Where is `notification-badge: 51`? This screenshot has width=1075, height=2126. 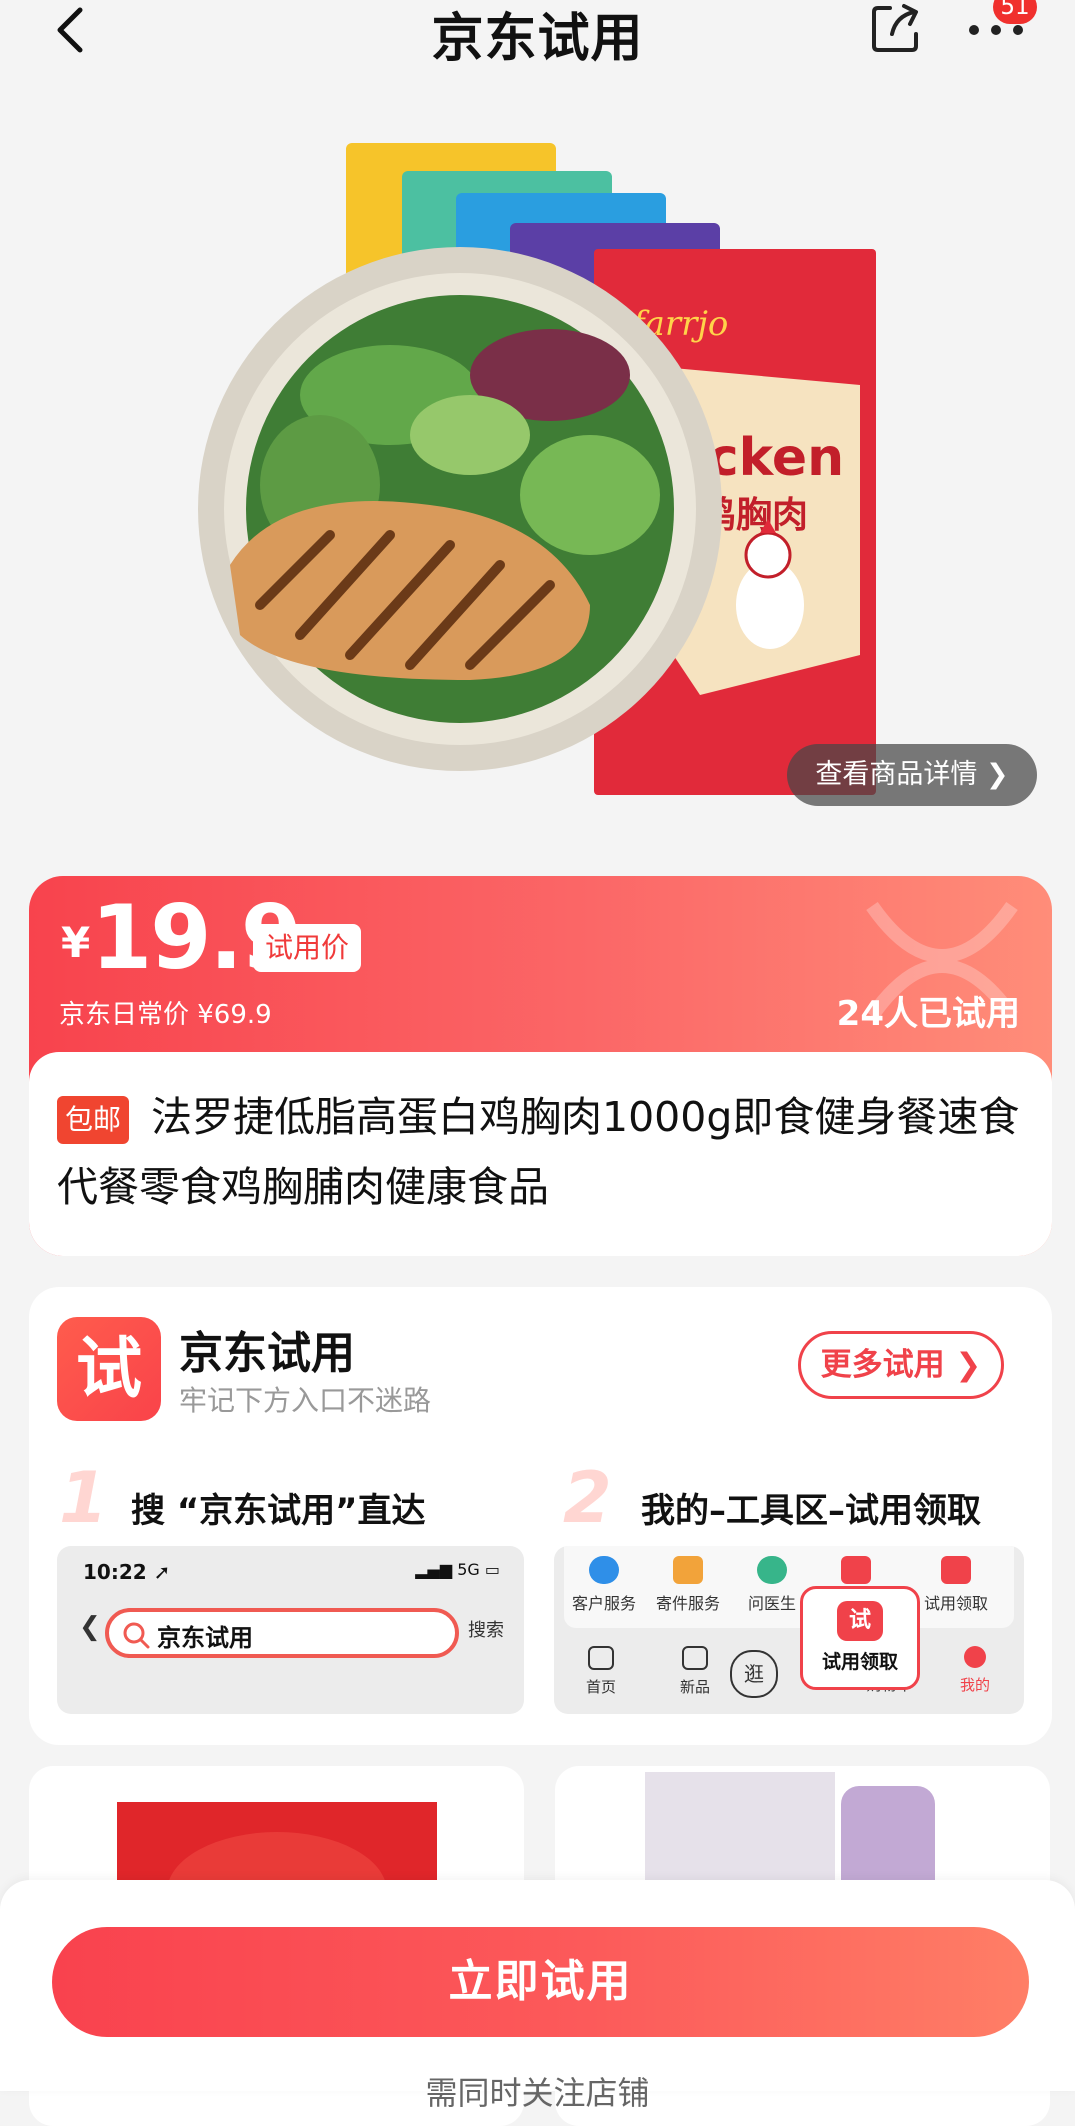
notification-badge: 51 is located at coordinates (1015, 12).